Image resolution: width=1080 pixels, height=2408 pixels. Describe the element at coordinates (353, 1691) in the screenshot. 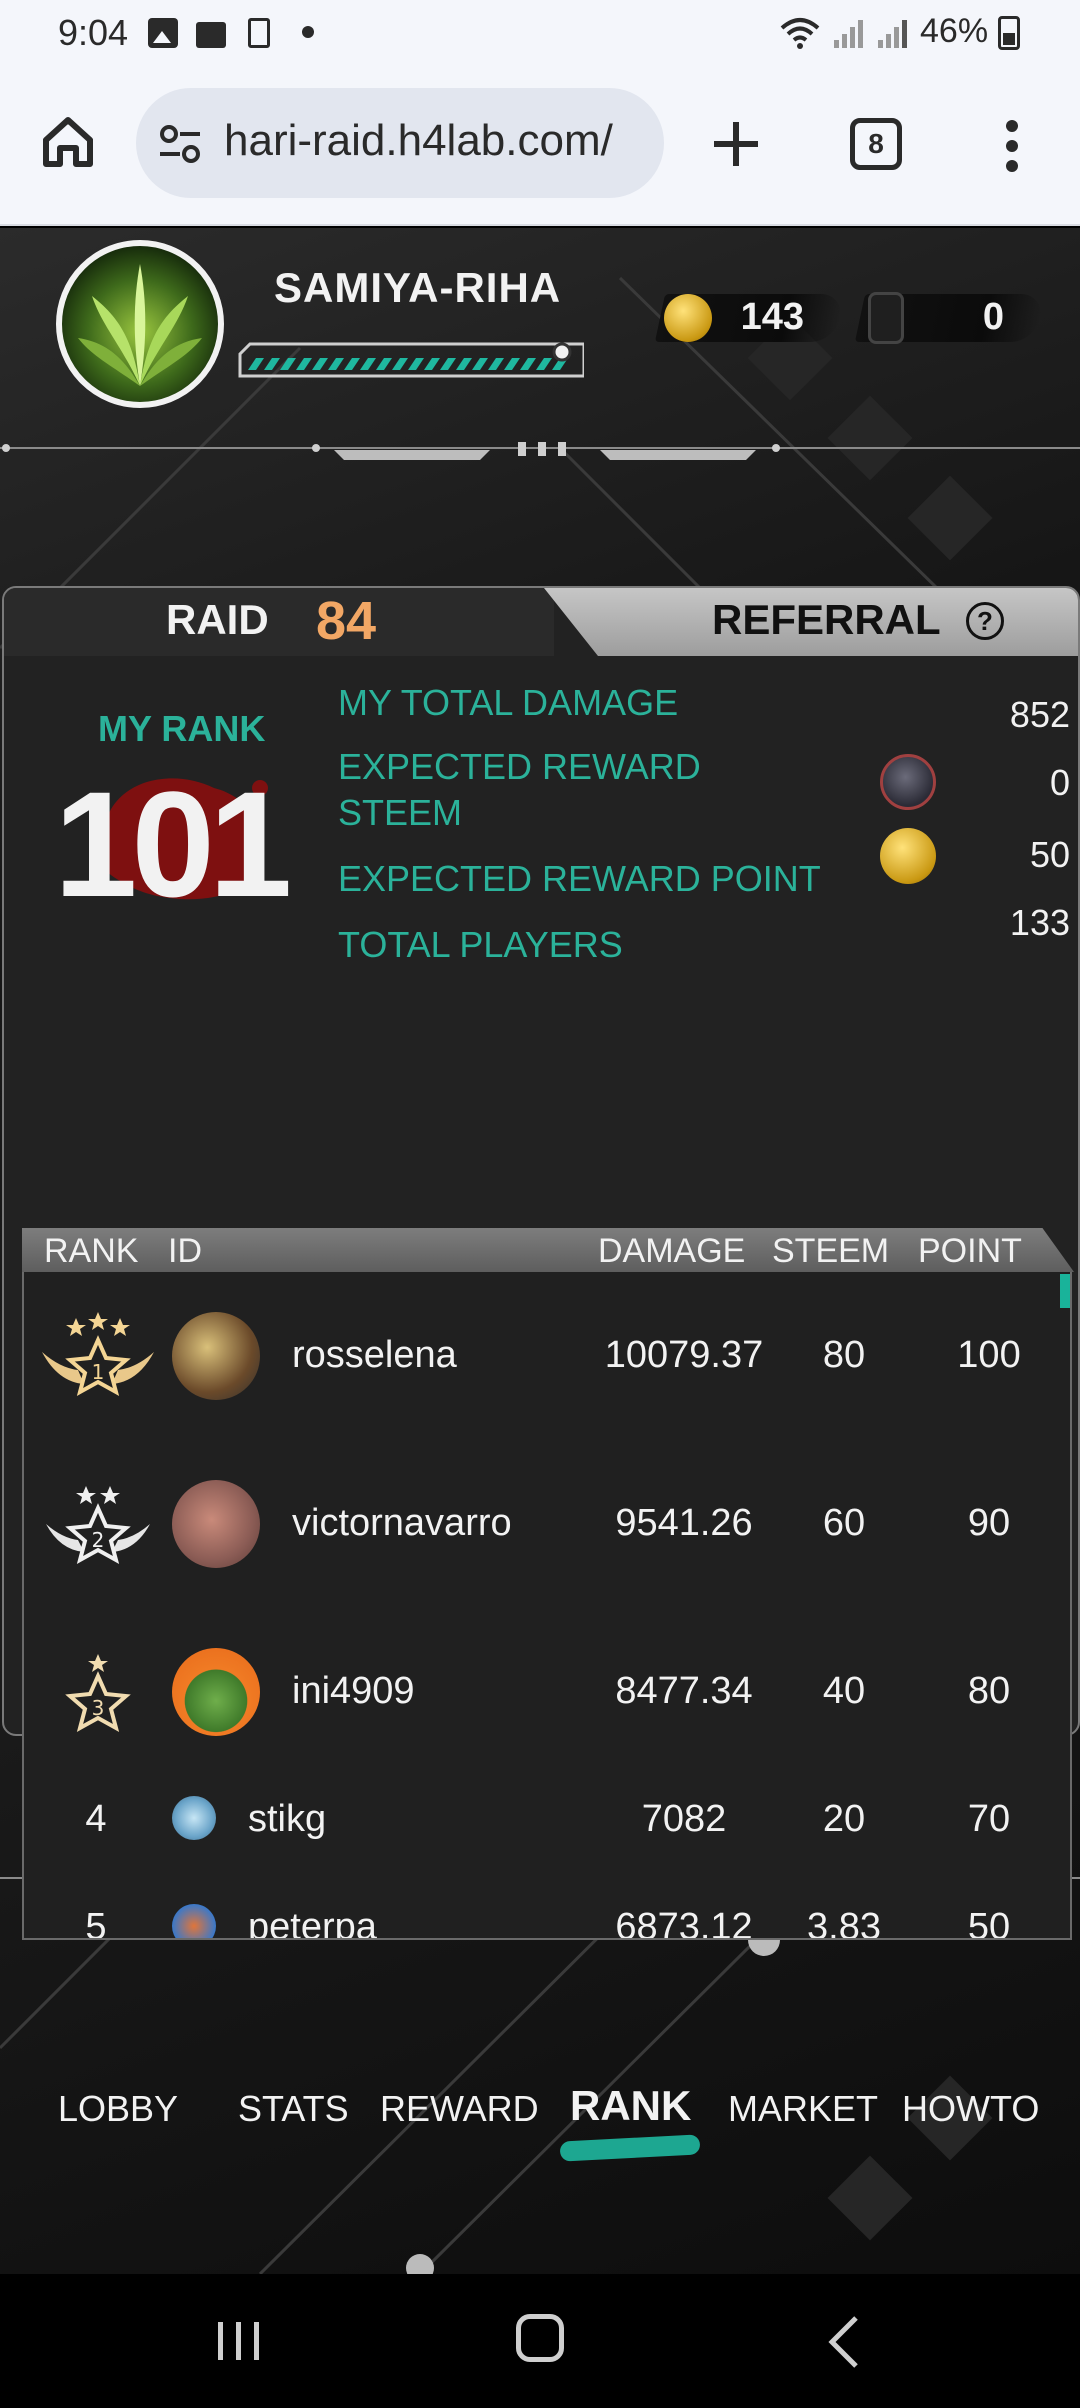

I see `user-id: ini4909` at that location.